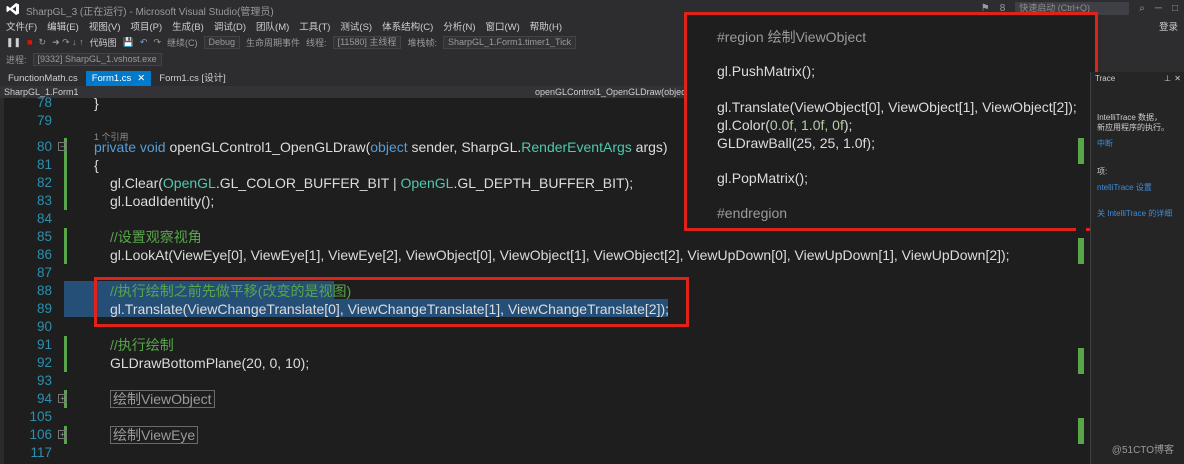  Describe the element at coordinates (1167, 78) in the screenshot. I see `pin-icon: ⊥` at that location.